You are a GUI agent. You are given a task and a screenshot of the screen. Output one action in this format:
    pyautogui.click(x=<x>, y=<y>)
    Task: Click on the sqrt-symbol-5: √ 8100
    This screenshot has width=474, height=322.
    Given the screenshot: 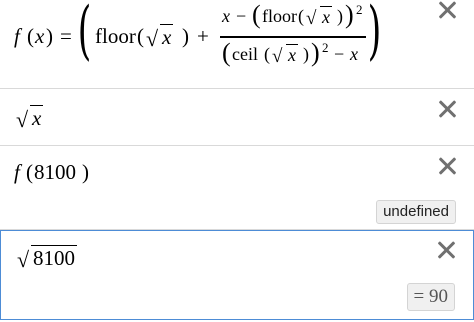 What is the action you would take?
    pyautogui.click(x=47, y=258)
    